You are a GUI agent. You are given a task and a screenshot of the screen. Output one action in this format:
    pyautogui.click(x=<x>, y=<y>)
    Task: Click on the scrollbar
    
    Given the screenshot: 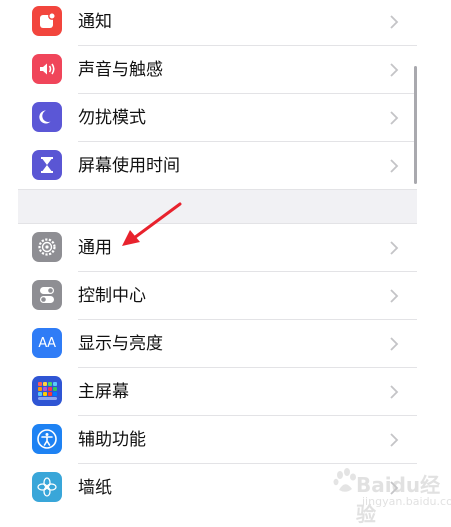 What is the action you would take?
    pyautogui.click(x=415, y=125)
    